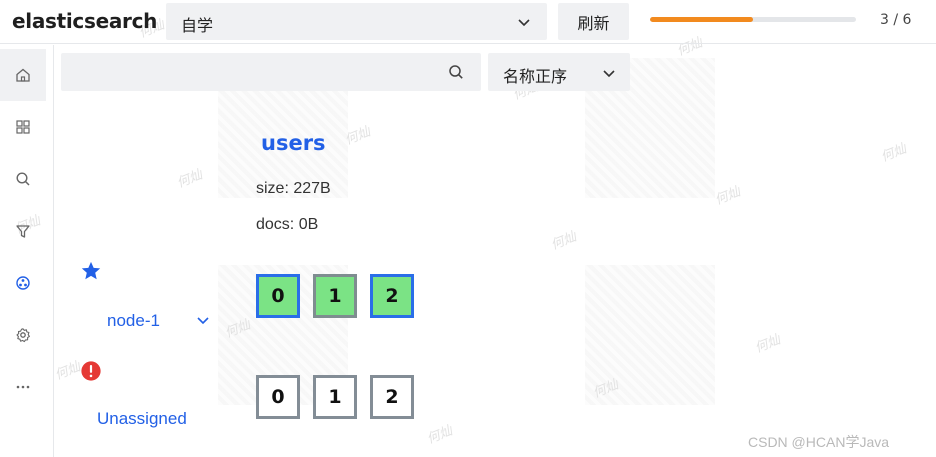 This screenshot has width=936, height=457. I want to click on sidebar-item-more, so click(23, 387).